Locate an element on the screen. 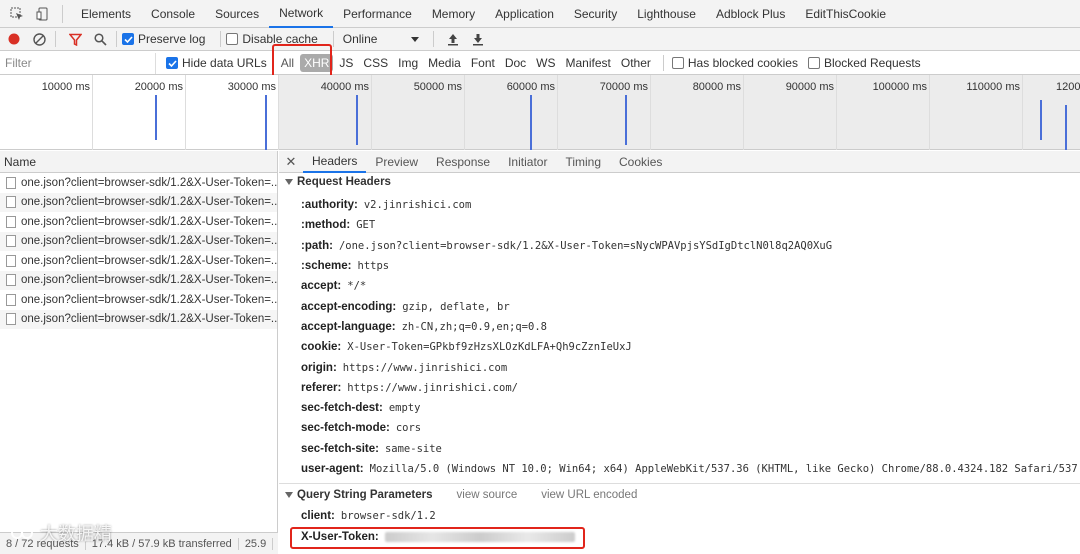 The image size is (1080, 554). throttling-select: Online is located at coordinates (379, 39).